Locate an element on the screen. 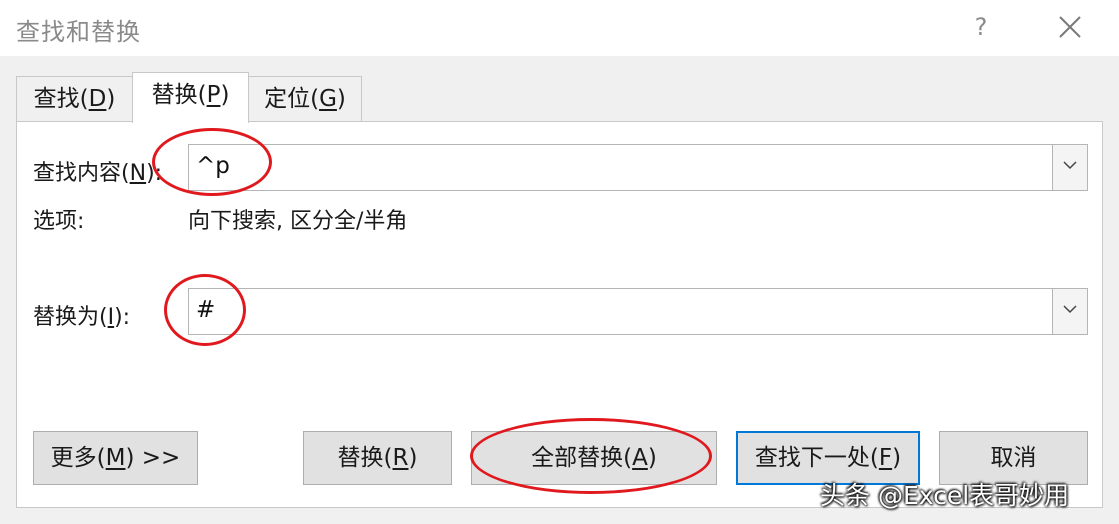 This screenshot has height=524, width=1119. title-bar: 查找和替换 ? is located at coordinates (559, 28).